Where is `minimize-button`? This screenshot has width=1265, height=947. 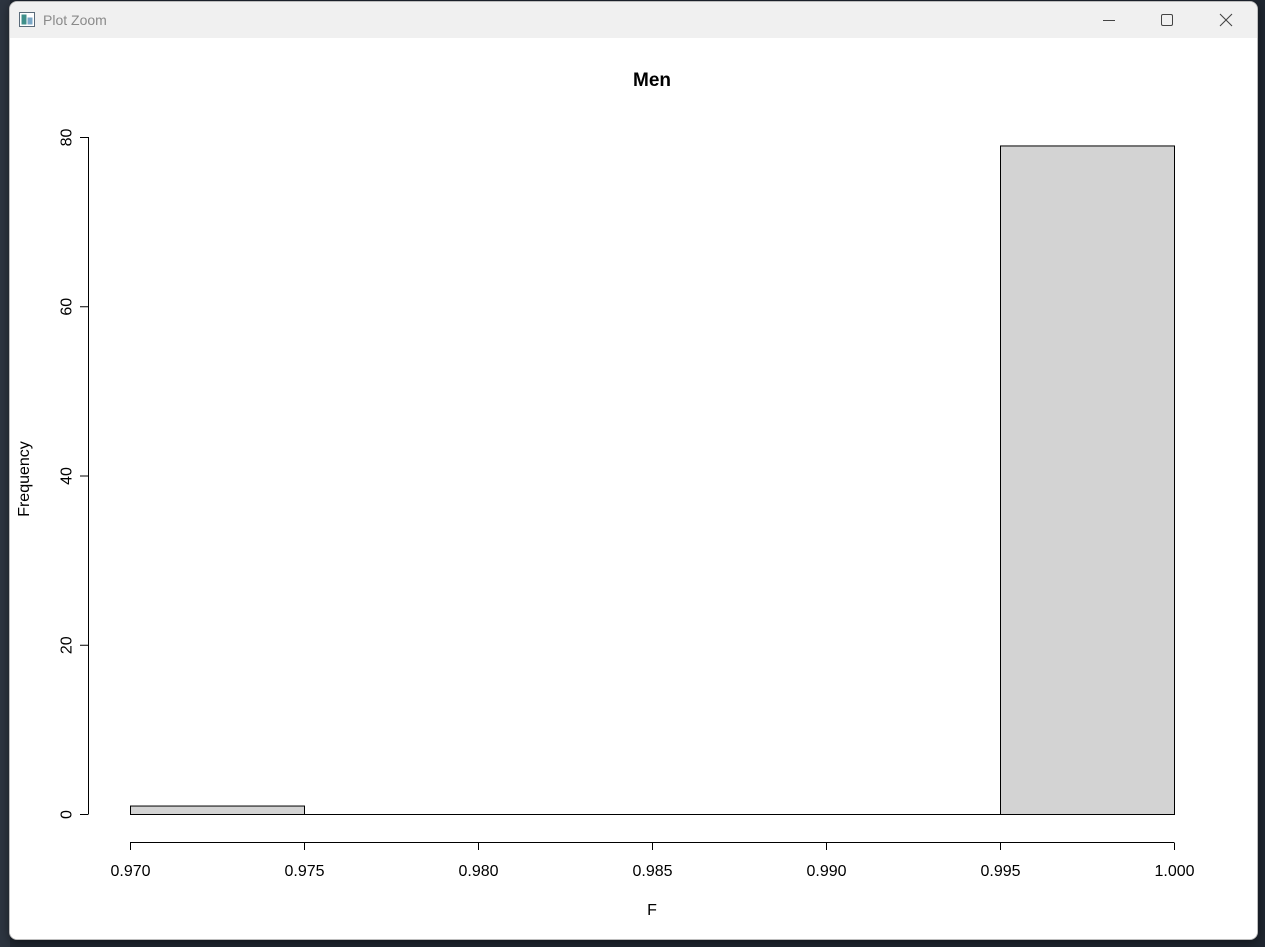
minimize-button is located at coordinates (1109, 20).